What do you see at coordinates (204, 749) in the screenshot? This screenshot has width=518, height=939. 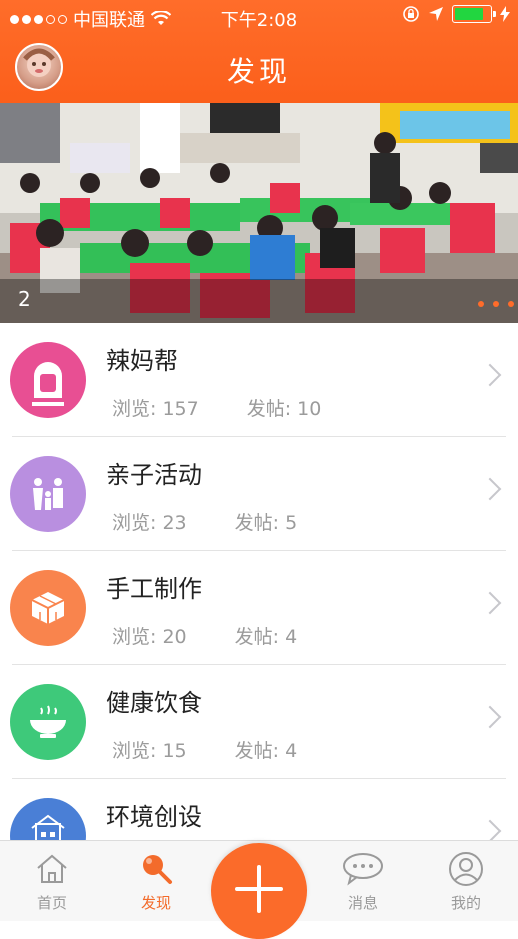 I see `list-item-stats: 浏览: 15 发帖: 4` at bounding box center [204, 749].